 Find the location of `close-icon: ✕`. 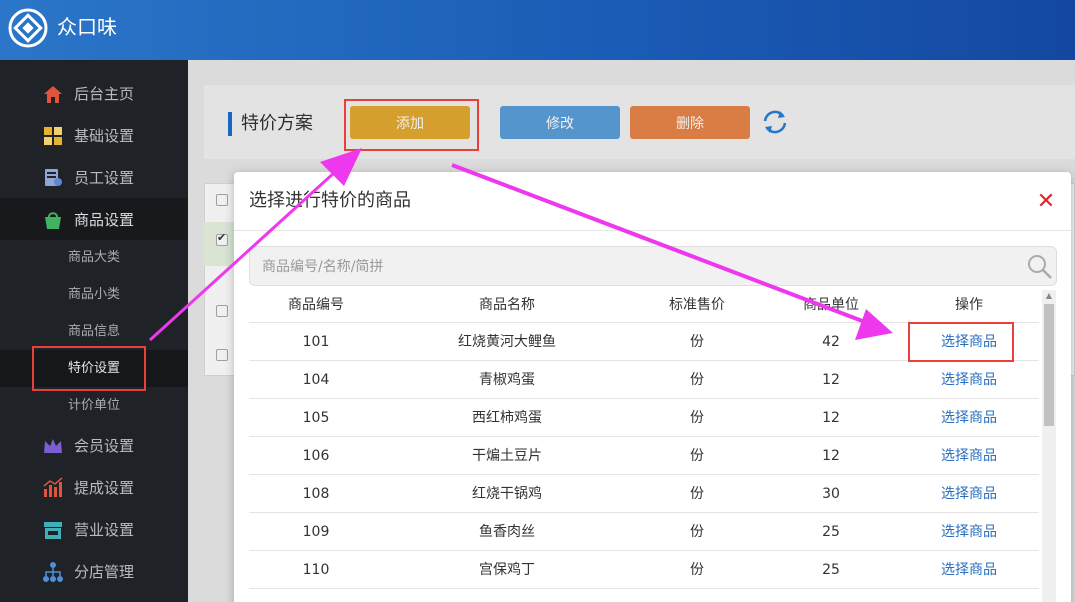

close-icon: ✕ is located at coordinates (1046, 202).